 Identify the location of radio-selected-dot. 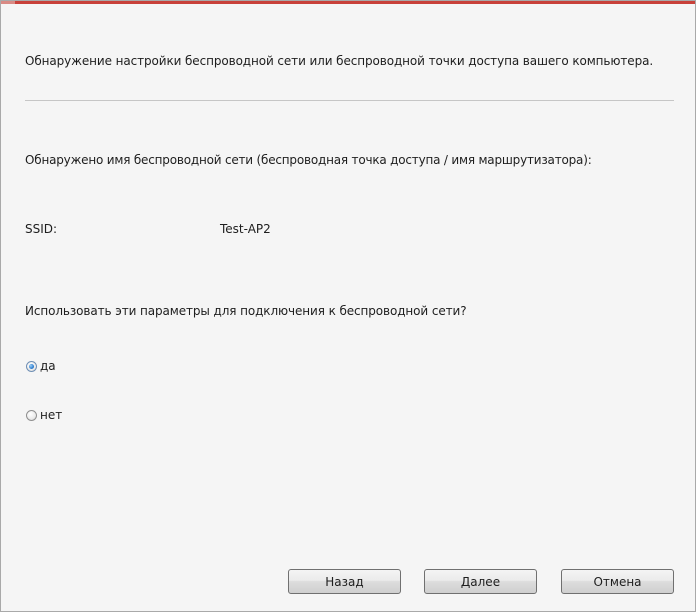
(31, 366).